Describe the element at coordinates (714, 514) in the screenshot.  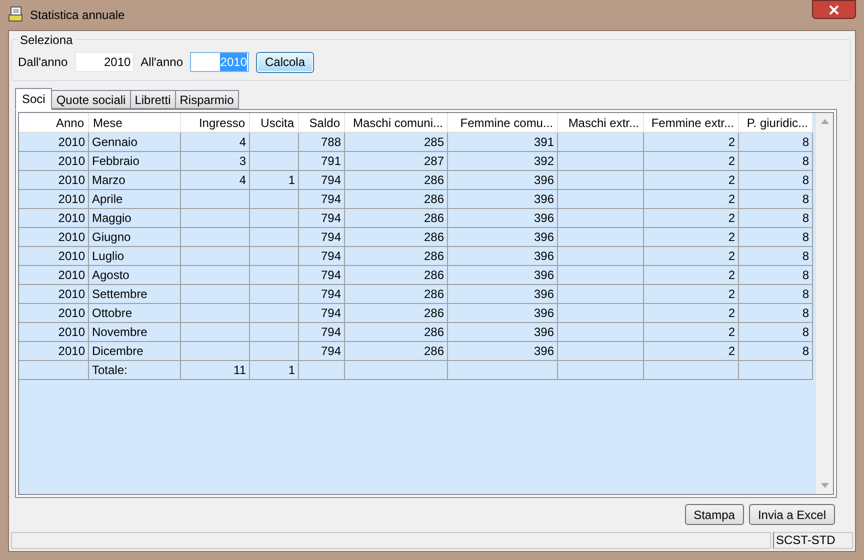
I see `action-button: Stampa` at that location.